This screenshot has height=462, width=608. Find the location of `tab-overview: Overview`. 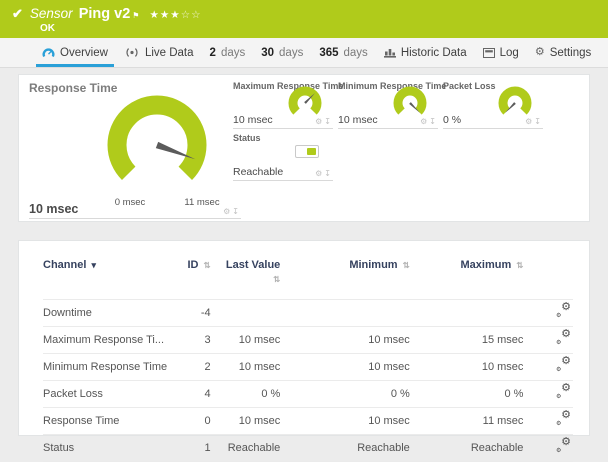

tab-overview: Overview is located at coordinates (75, 52).